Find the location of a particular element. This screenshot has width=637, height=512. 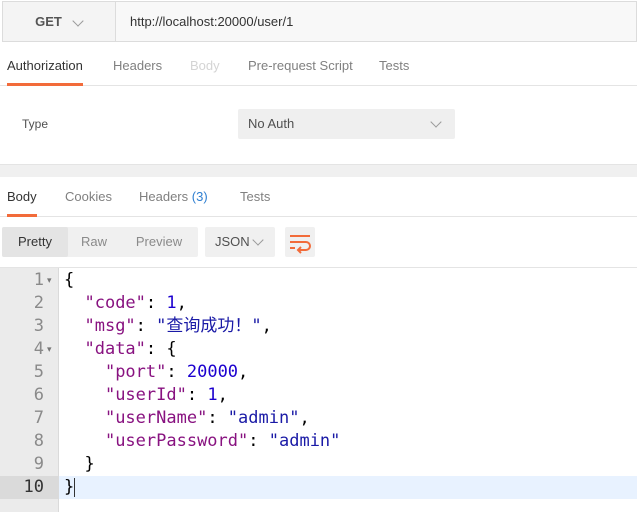

tab-body: Body is located at coordinates (205, 66).